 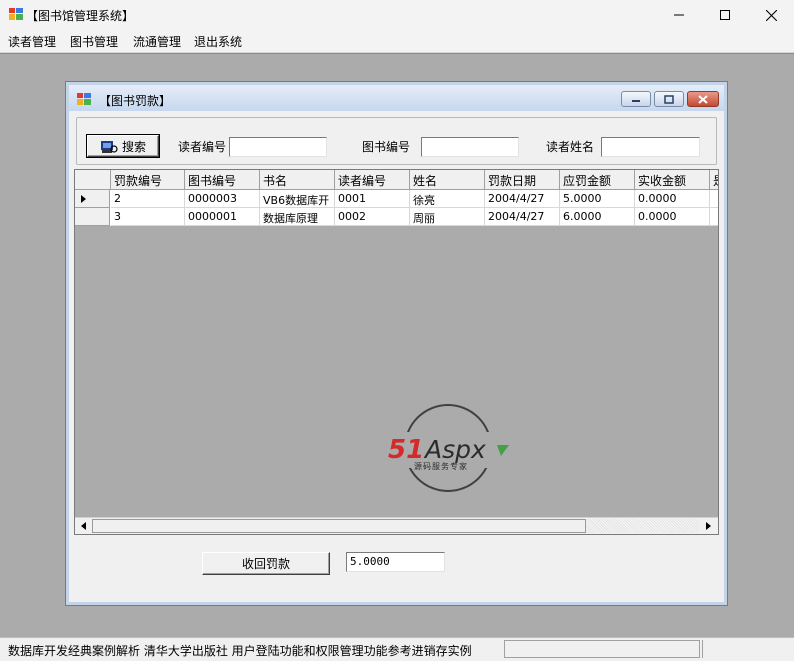 What do you see at coordinates (218, 41) in the screenshot?
I see `menu-exit-system: 退出系统` at bounding box center [218, 41].